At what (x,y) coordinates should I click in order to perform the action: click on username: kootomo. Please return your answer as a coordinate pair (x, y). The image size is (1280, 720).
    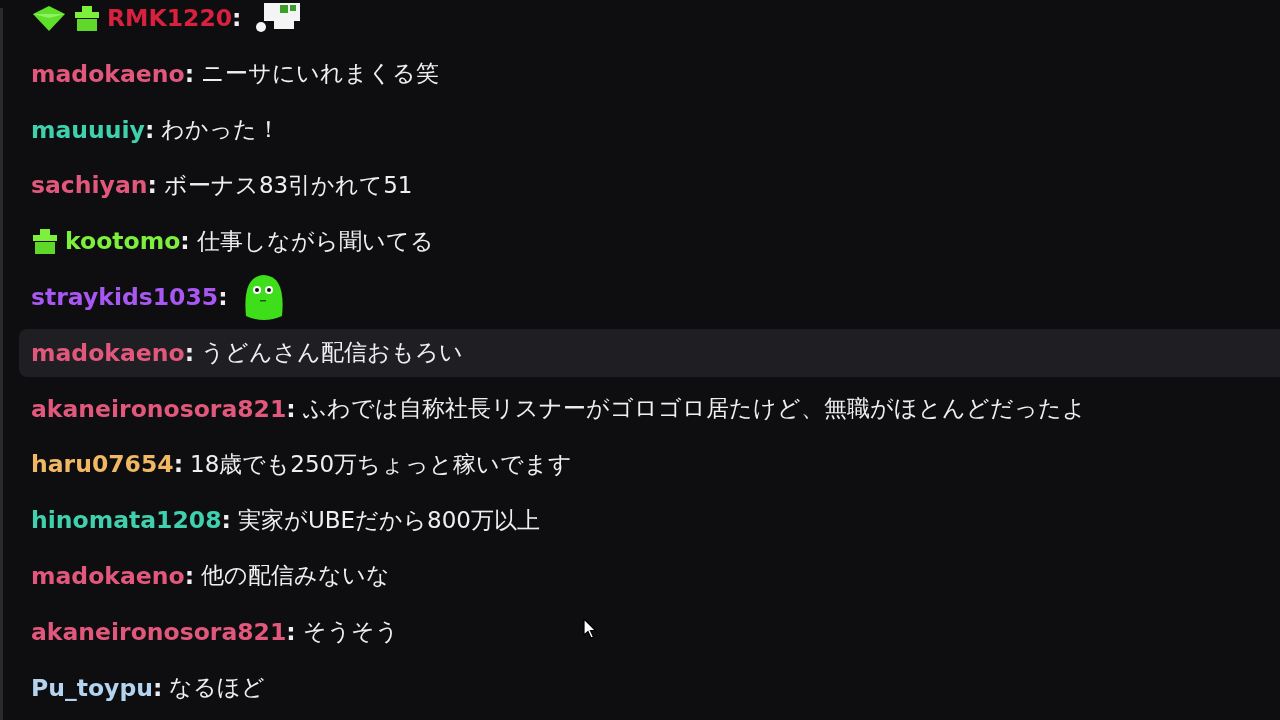
    Looking at the image, I should click on (123, 241).